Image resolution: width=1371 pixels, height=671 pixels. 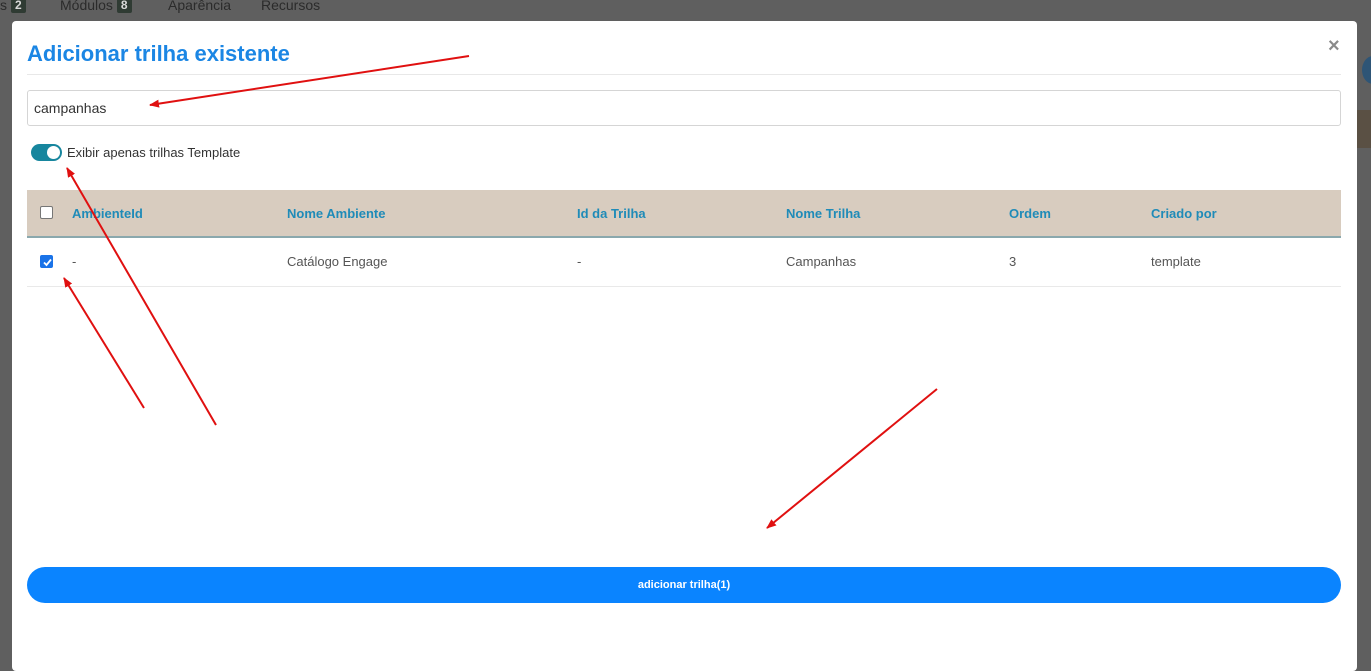 I want to click on background-tab-bar: s 2 Módulos 8 Aparência Recursos, so click(x=685, y=10).